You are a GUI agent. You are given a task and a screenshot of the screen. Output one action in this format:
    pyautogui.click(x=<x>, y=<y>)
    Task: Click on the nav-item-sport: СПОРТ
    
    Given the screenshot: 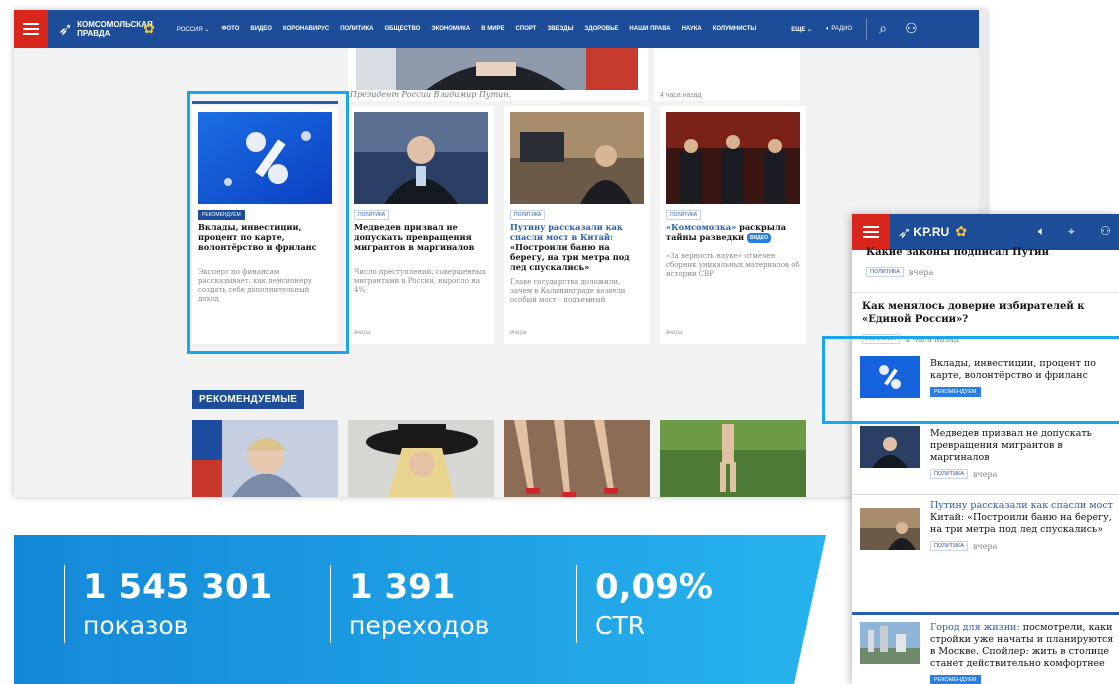 What is the action you would take?
    pyautogui.click(x=526, y=29)
    